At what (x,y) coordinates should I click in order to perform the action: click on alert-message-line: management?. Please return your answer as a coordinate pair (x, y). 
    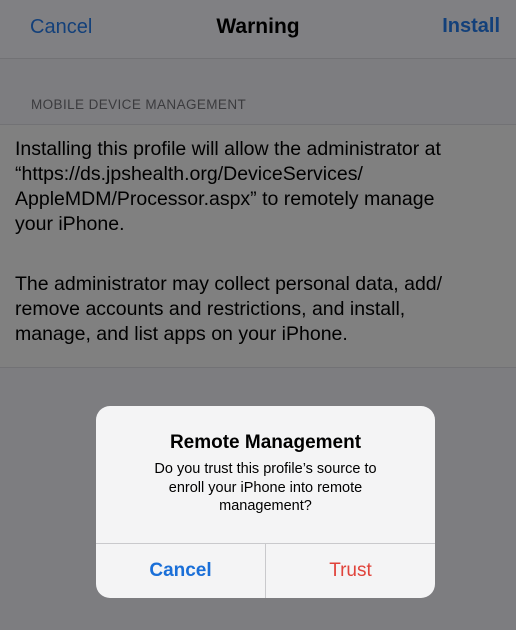
    Looking at the image, I should click on (265, 506).